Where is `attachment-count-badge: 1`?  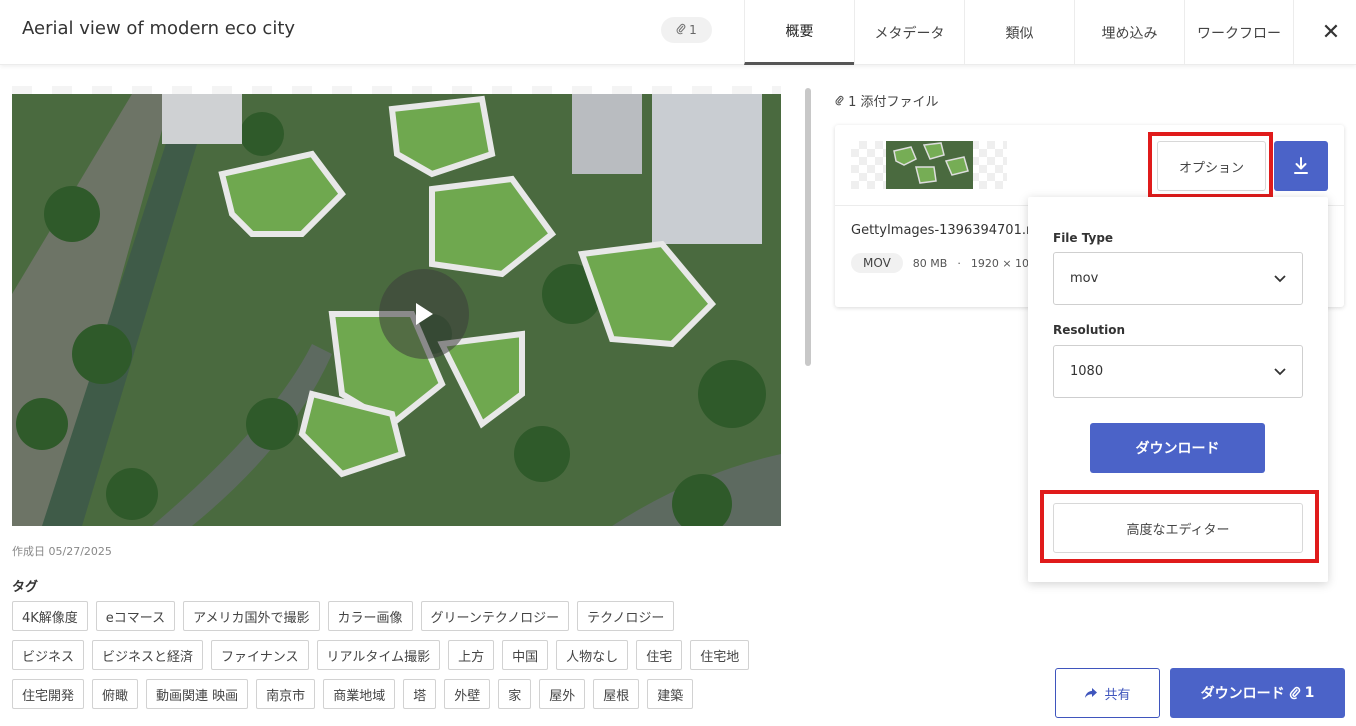 attachment-count-badge: 1 is located at coordinates (686, 30).